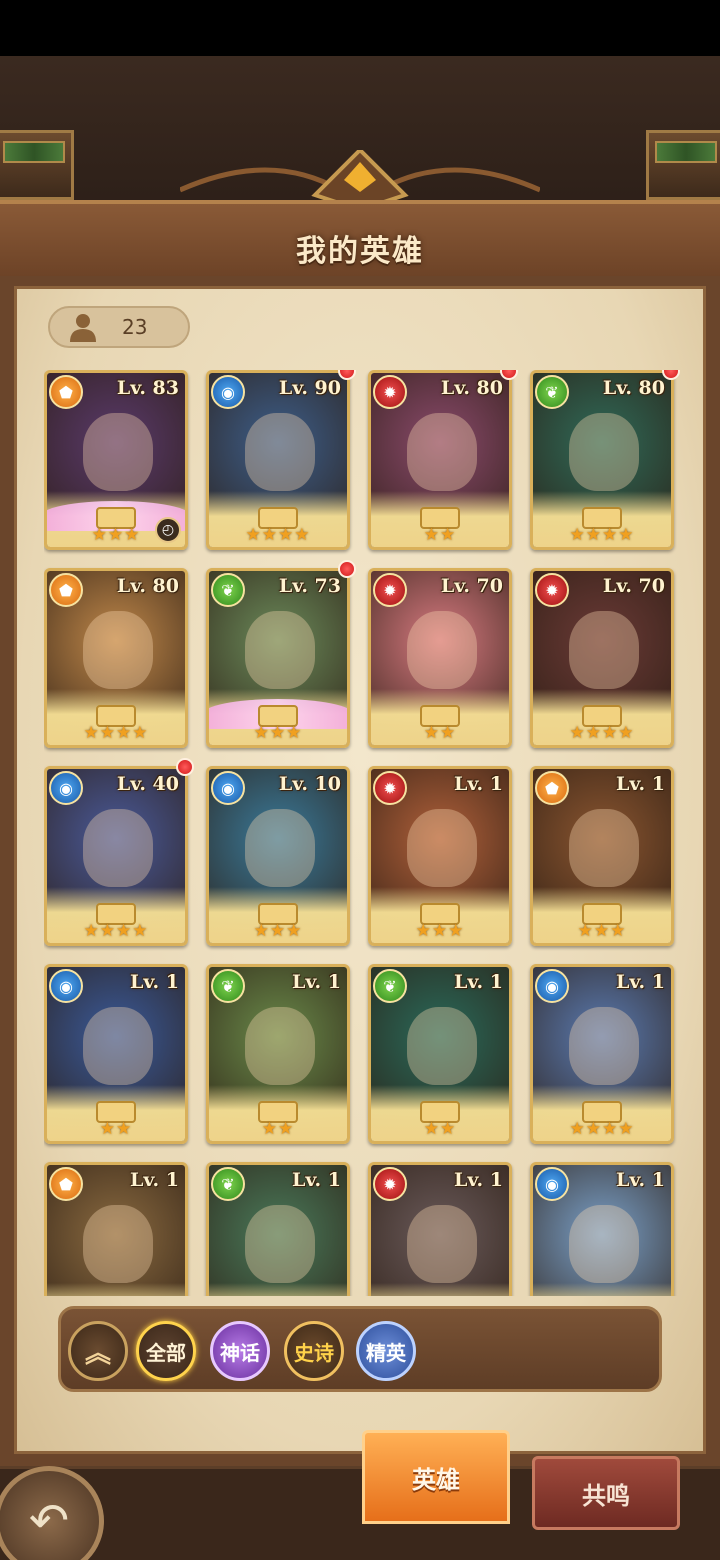 The width and height of the screenshot is (720, 1560). I want to click on hero-card: ✹ Lv. 70 ★★, so click(440, 658).